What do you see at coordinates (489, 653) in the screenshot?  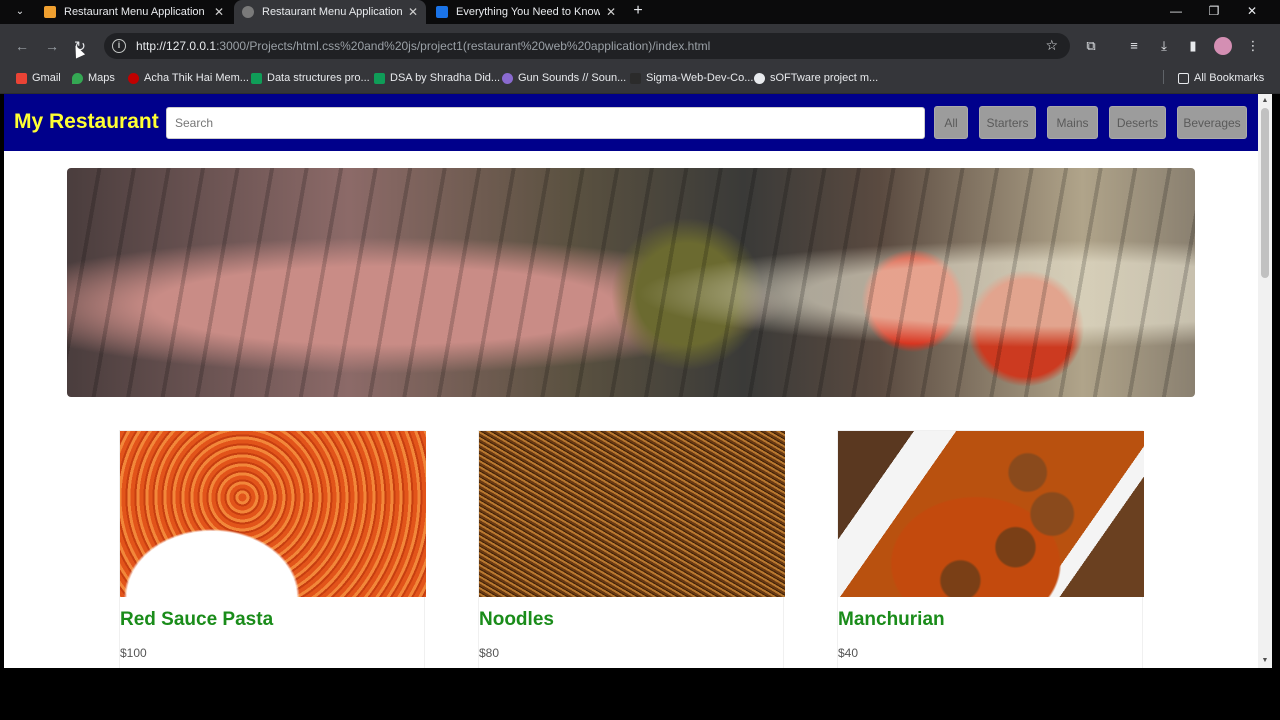 I see `menu-item-price: $80` at bounding box center [489, 653].